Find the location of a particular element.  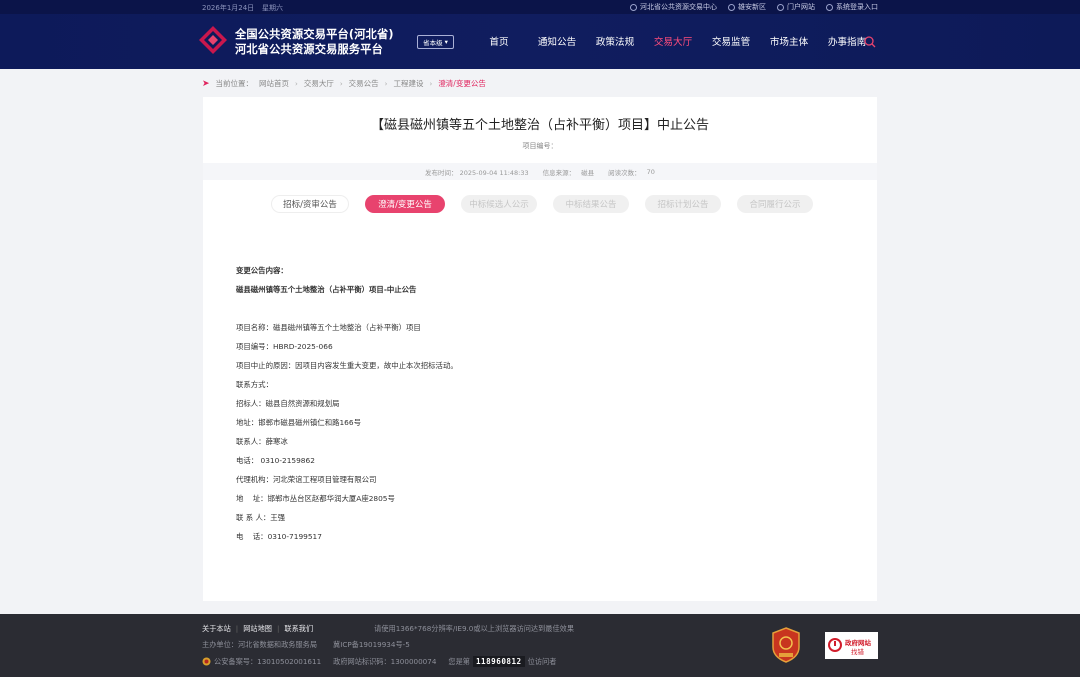

breadcrumb-item: 交易公告 is located at coordinates (364, 83).